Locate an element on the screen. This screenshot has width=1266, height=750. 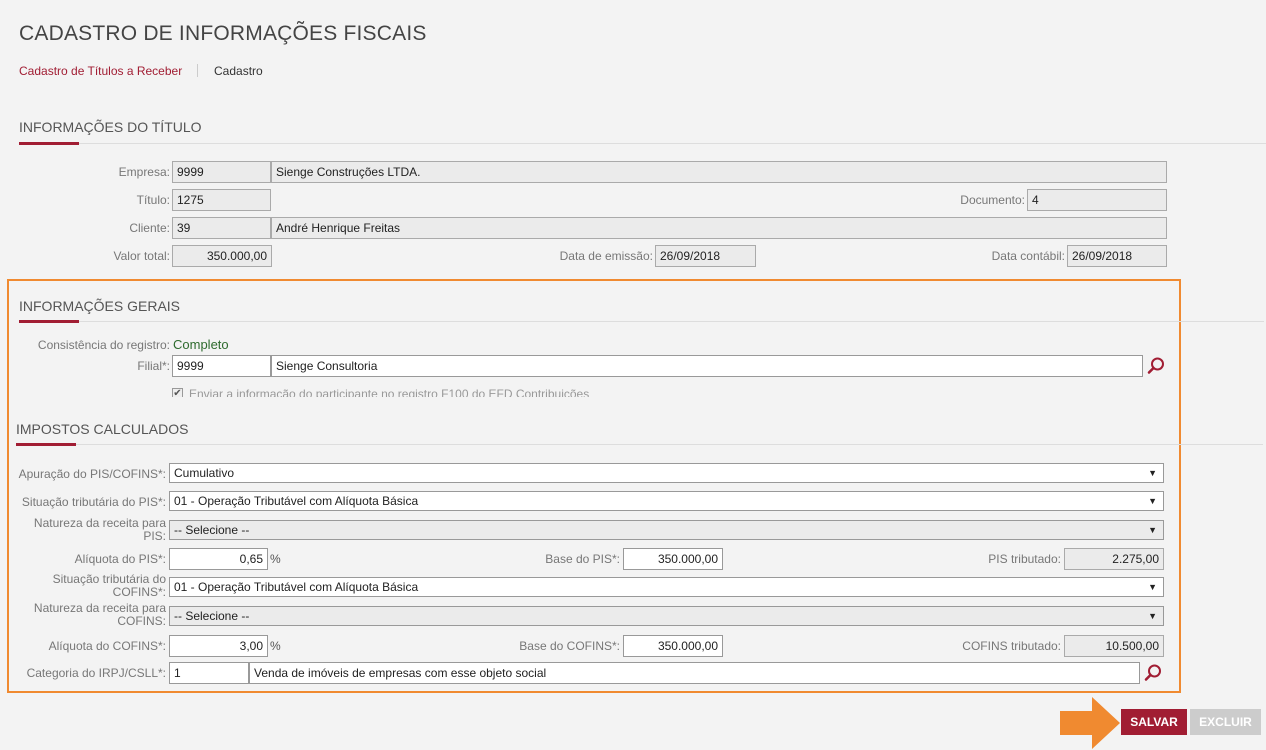
cofins-tributado-label: COFINS tributado: is located at coordinates (1011, 646).